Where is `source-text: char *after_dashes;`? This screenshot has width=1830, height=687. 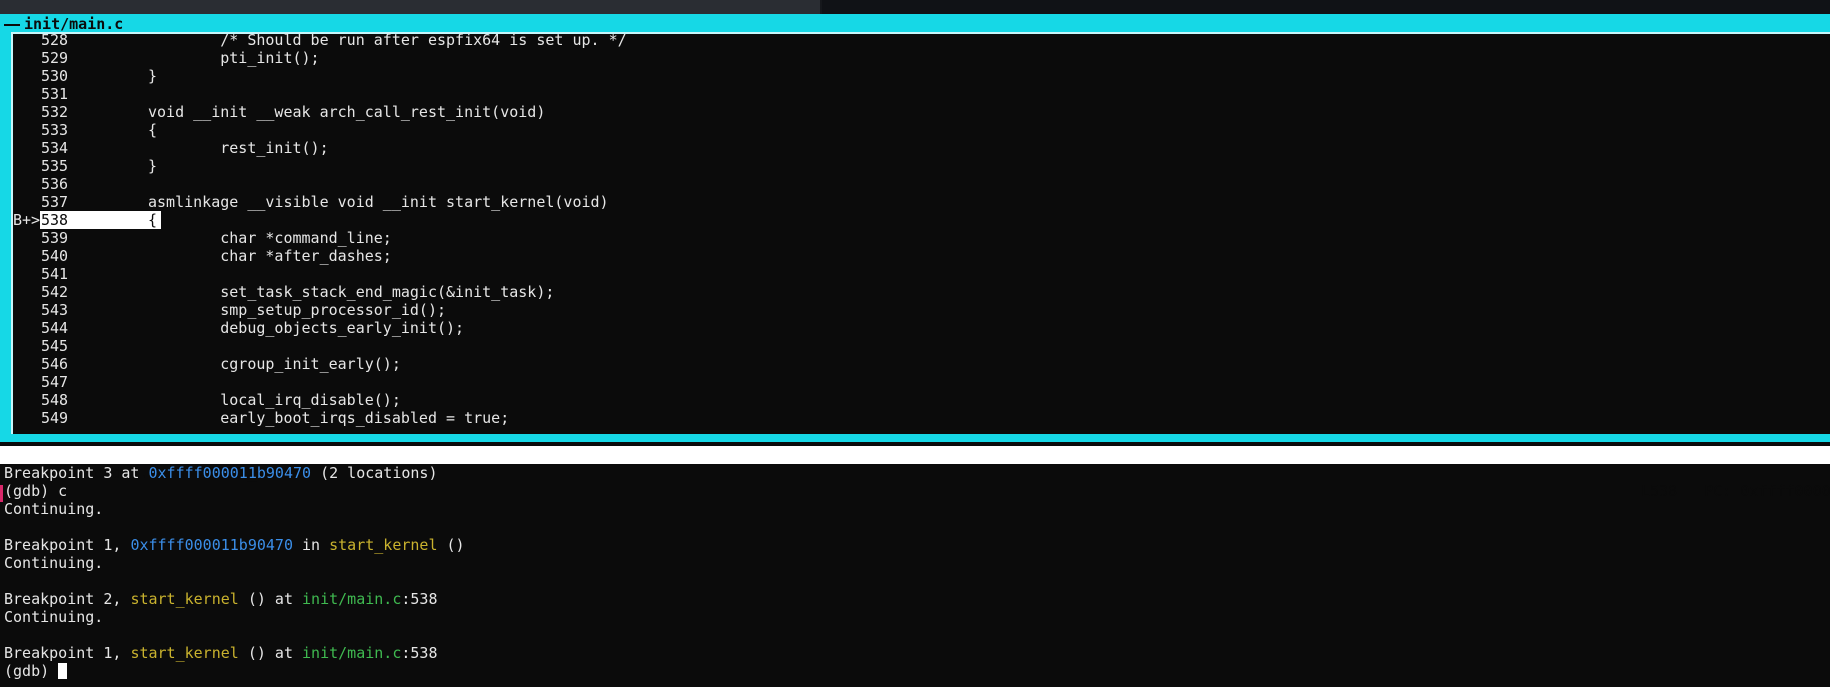
source-text: char *after_dashes; is located at coordinates (270, 256).